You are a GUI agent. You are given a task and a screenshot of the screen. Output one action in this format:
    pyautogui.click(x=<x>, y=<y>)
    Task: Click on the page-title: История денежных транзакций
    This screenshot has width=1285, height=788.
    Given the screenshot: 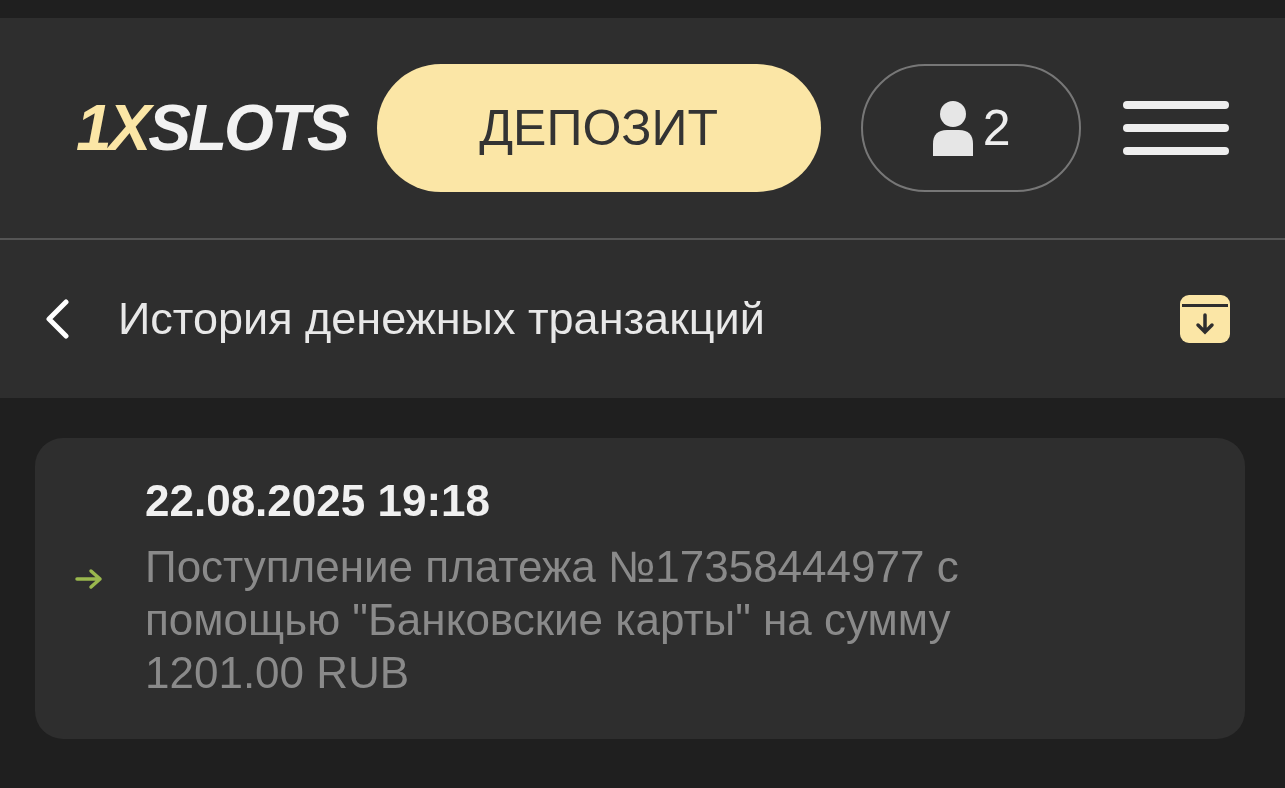 What is the action you would take?
    pyautogui.click(x=442, y=319)
    